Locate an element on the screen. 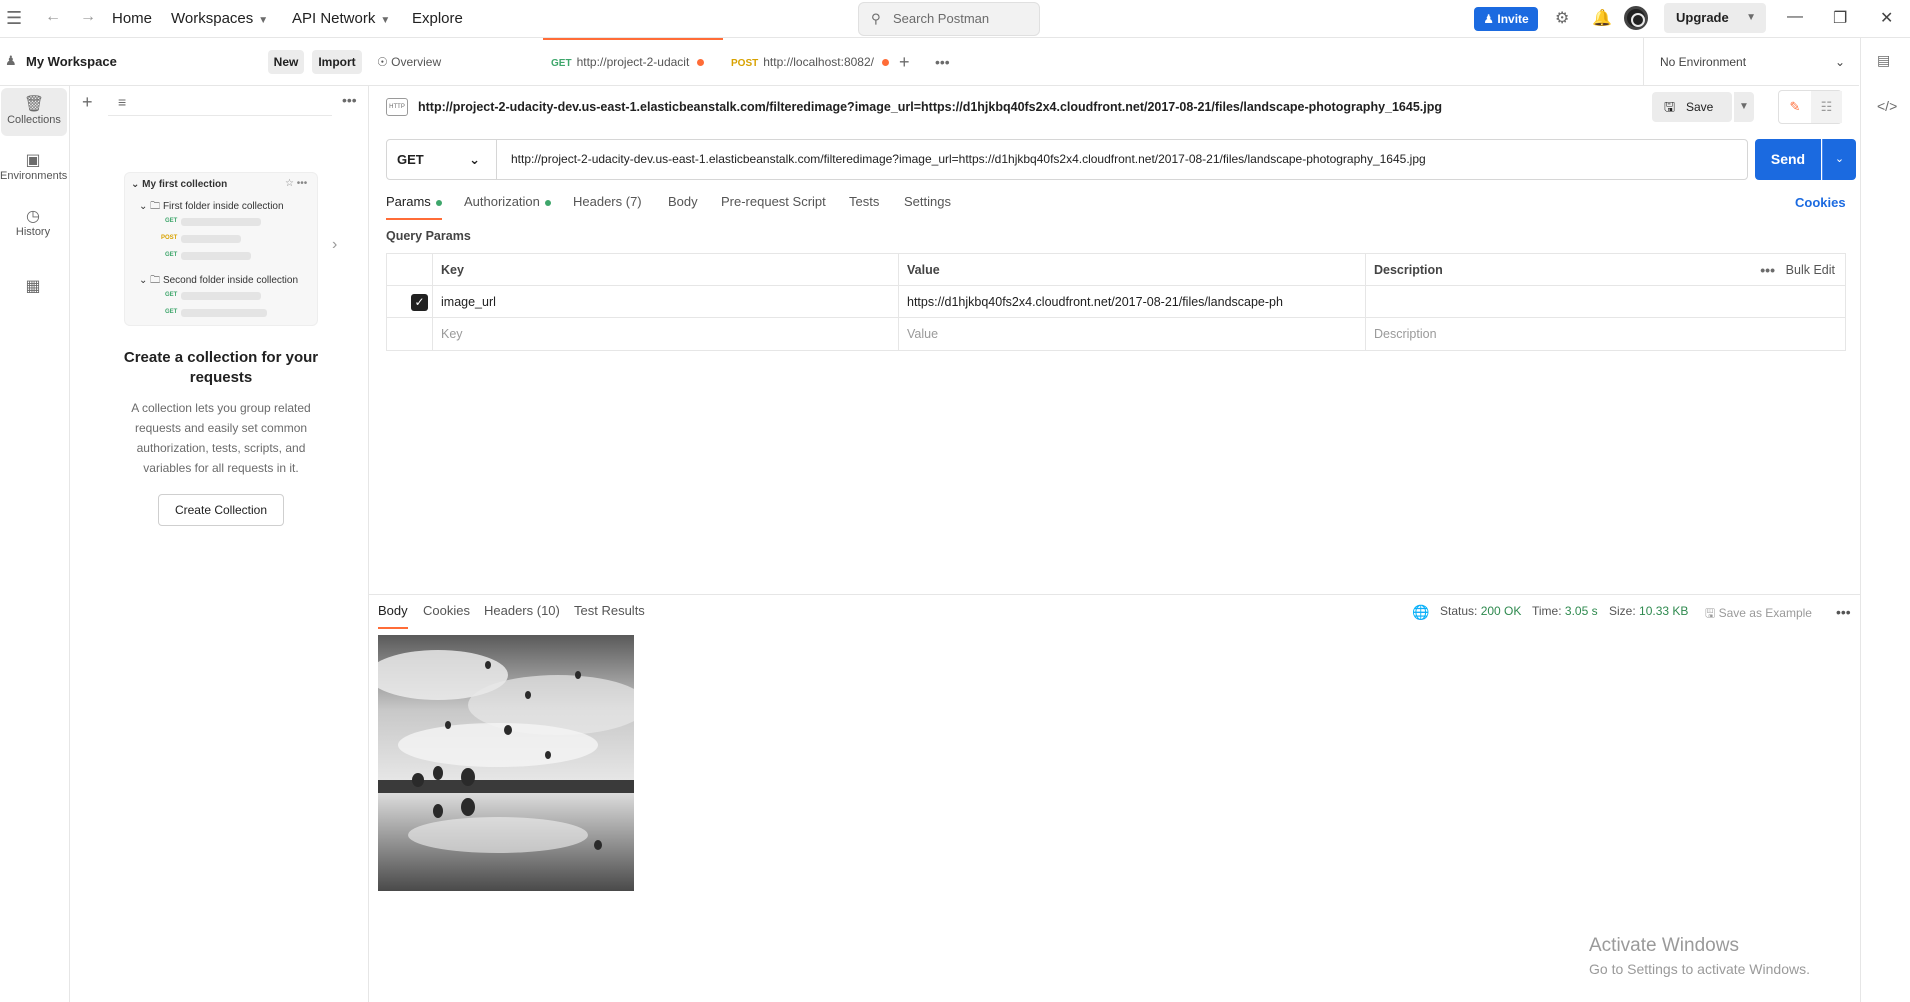  new-button: New is located at coordinates (286, 62).